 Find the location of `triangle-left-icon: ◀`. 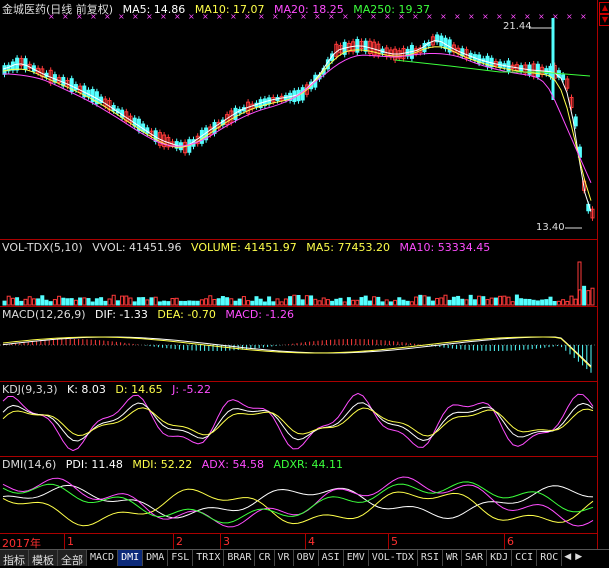

triangle-left-icon: ◀ is located at coordinates (567, 559).